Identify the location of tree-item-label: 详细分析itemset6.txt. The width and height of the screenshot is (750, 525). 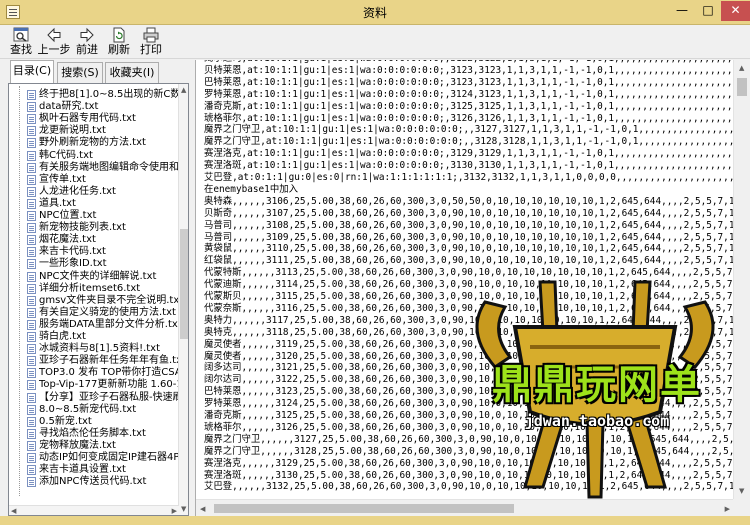
(90, 288).